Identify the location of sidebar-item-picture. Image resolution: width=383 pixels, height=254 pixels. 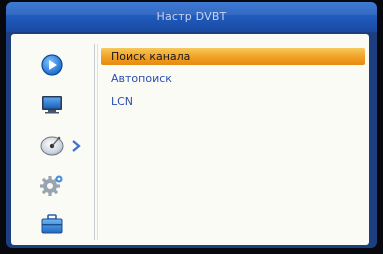
(52, 104).